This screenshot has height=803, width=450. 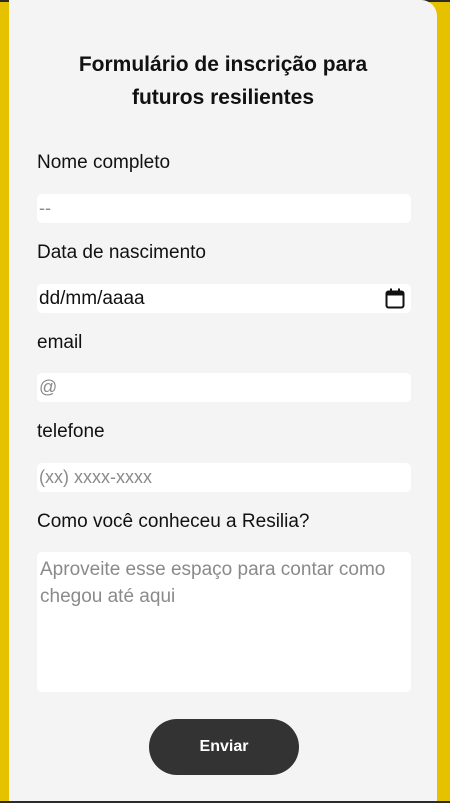 I want to click on name-placeholder: --, so click(x=45, y=208).